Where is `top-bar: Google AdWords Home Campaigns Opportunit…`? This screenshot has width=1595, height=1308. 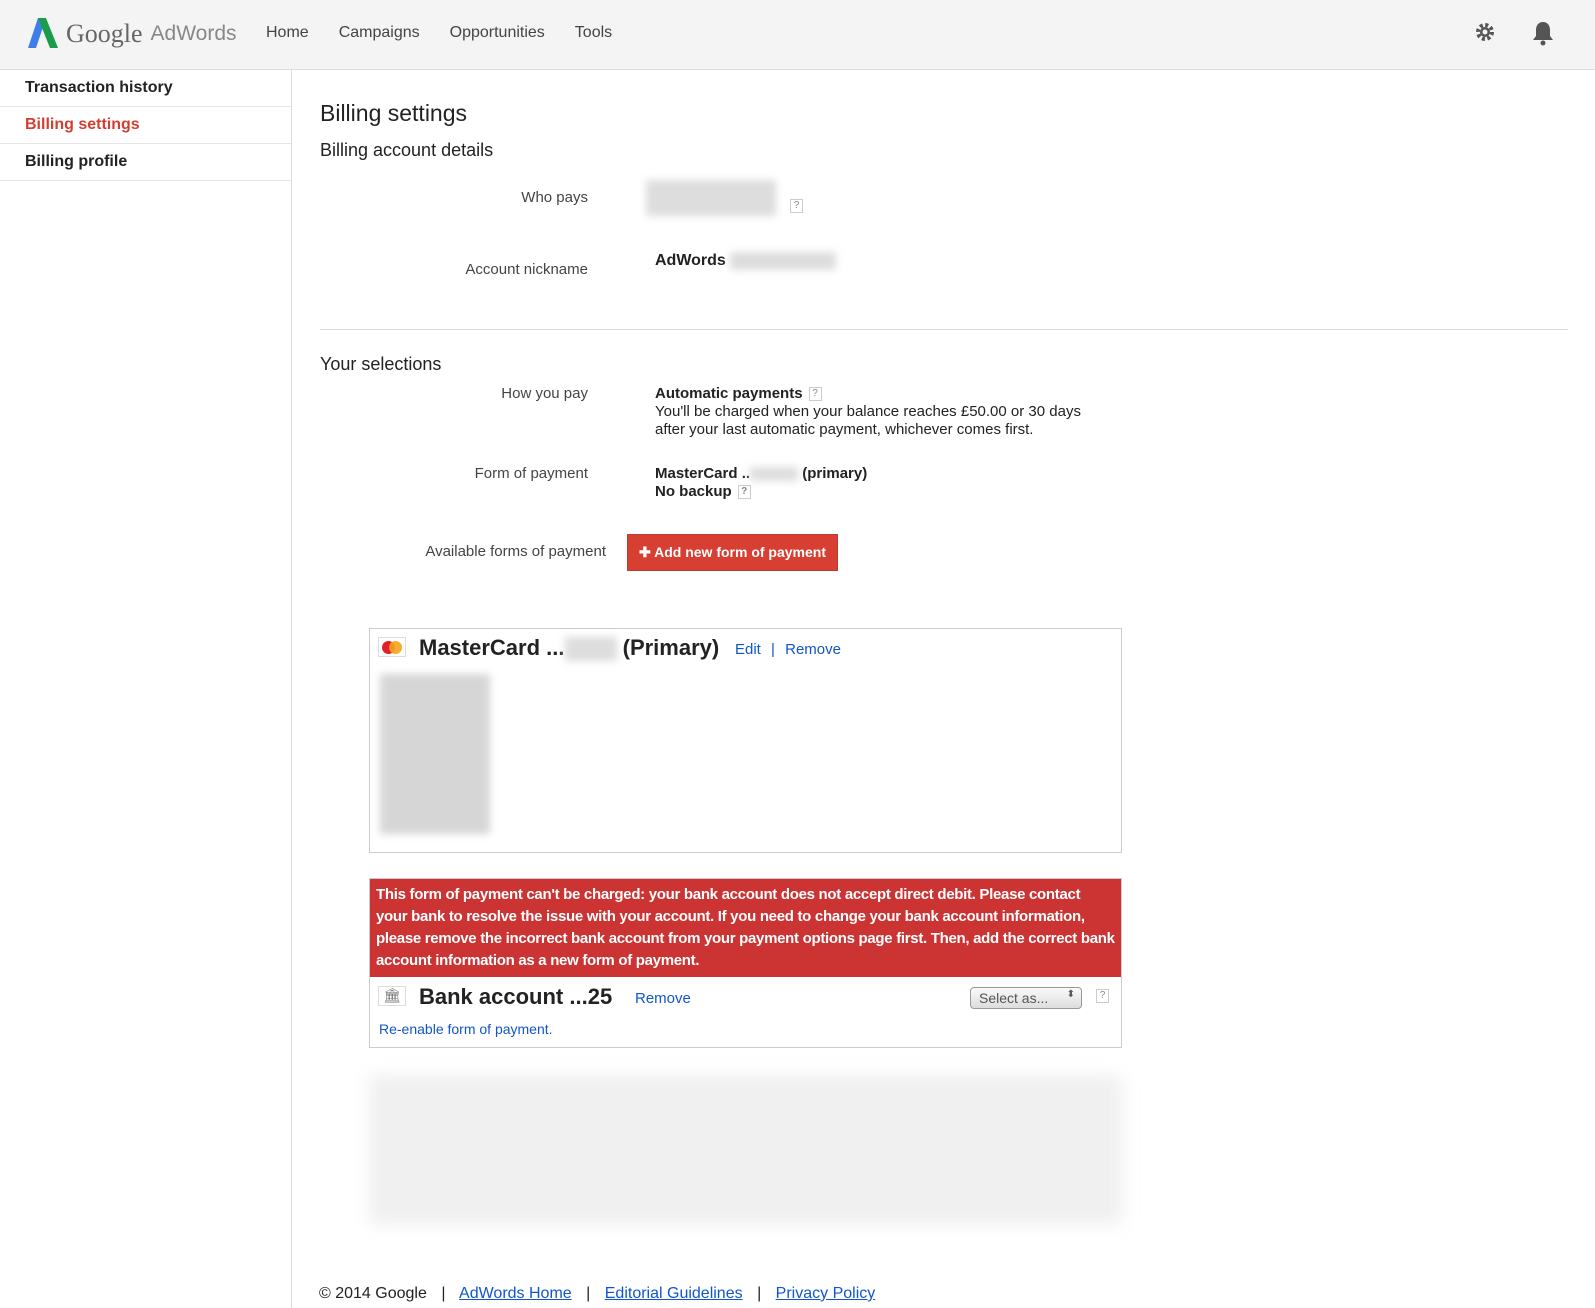
top-bar: Google AdWords Home Campaigns Opportunit… is located at coordinates (797, 35).